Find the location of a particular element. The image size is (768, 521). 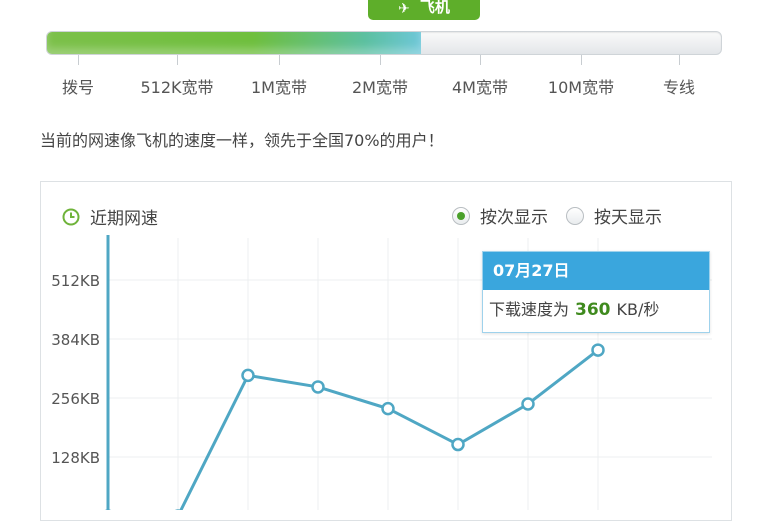

y-tick-label: 256KB is located at coordinates (75, 399).